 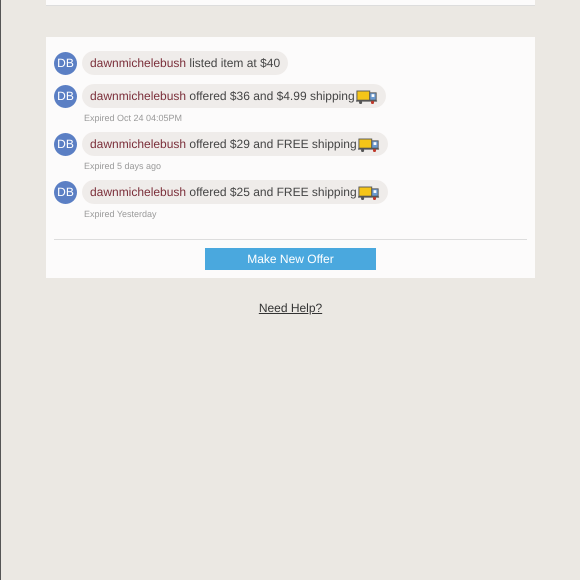 What do you see at coordinates (272, 192) in the screenshot?
I see `offer-text: offered $25 and FREE shipping` at bounding box center [272, 192].